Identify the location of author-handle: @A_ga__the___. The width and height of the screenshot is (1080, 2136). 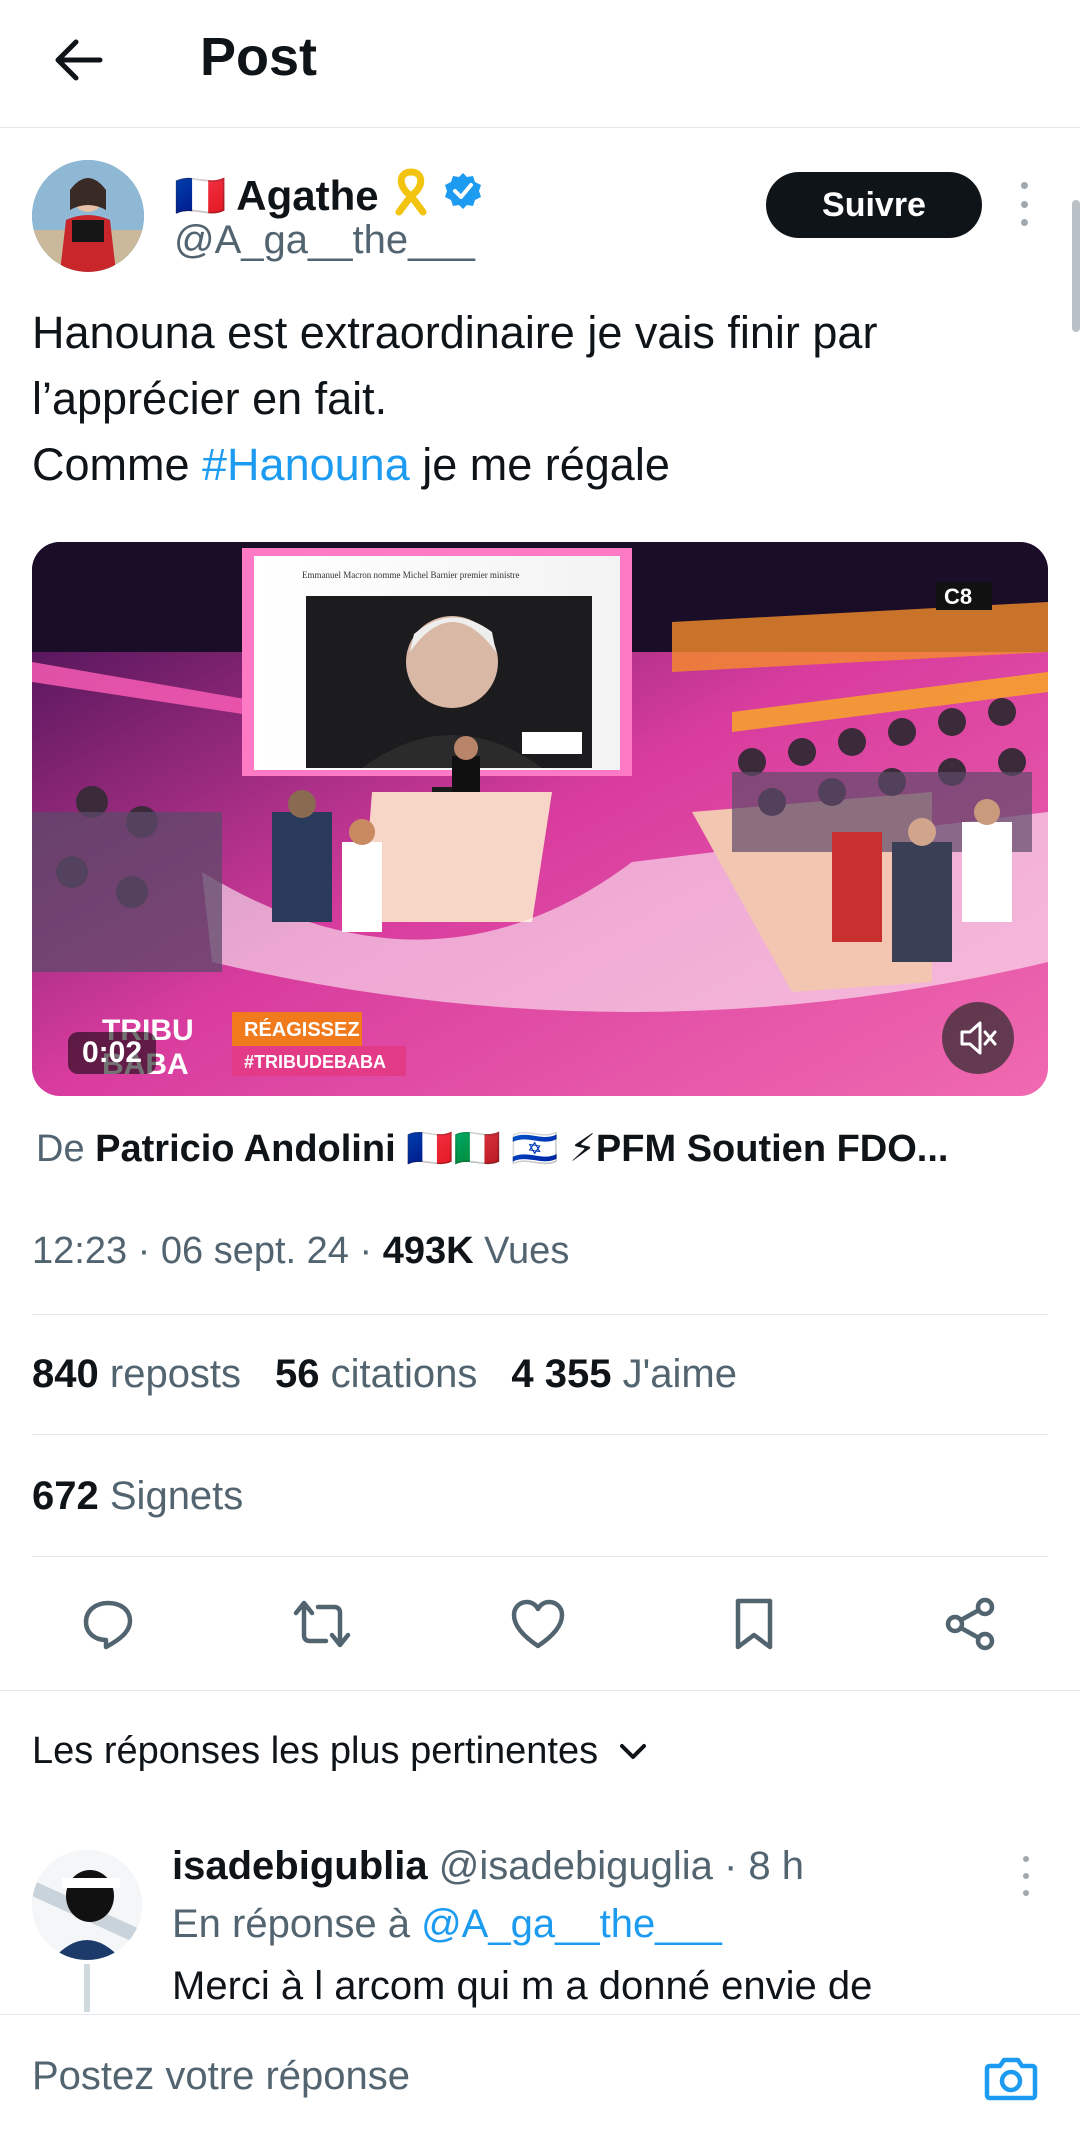
(324, 240).